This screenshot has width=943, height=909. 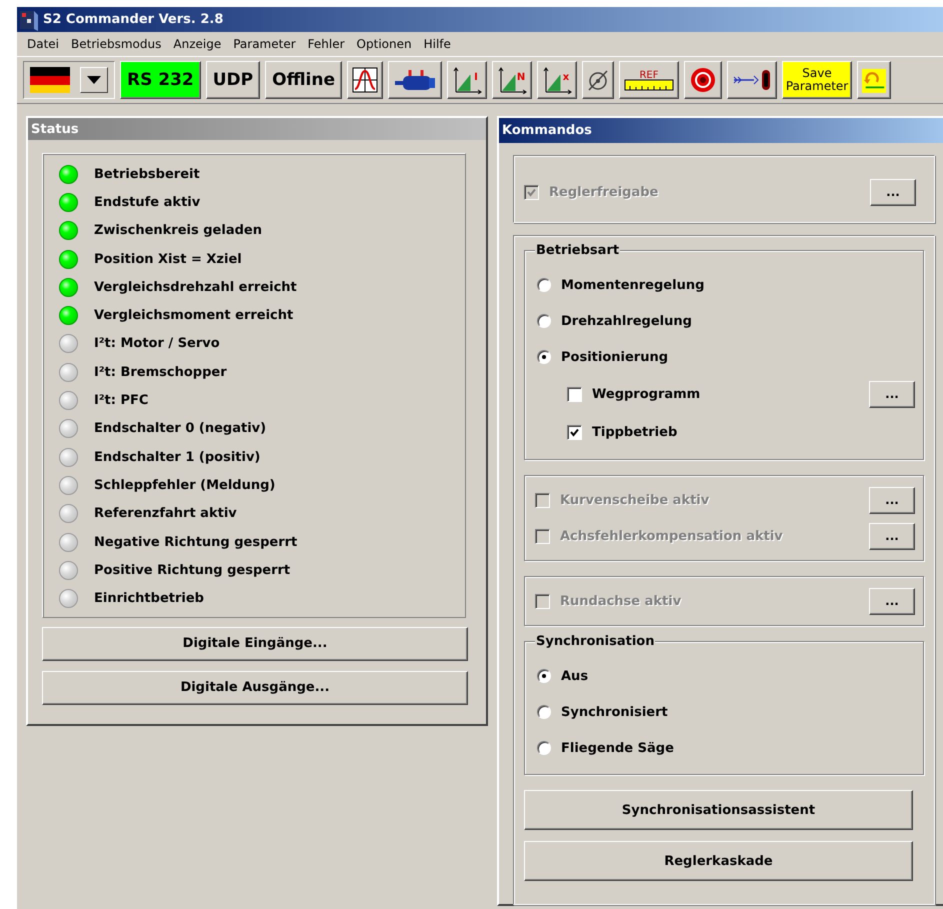 I want to click on status-label: Position Xist = Xziel, so click(x=168, y=259).